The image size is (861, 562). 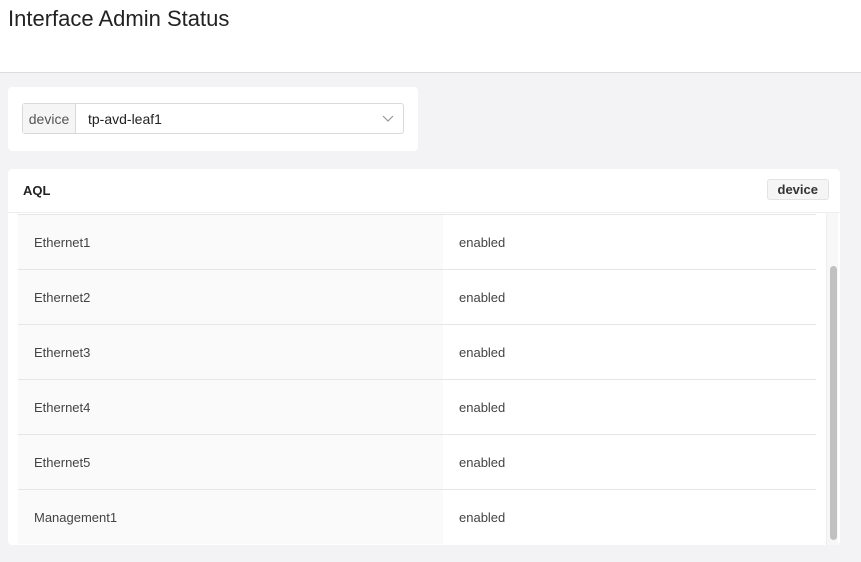 I want to click on table-row: Ethernet1 enabled, so click(x=417, y=241).